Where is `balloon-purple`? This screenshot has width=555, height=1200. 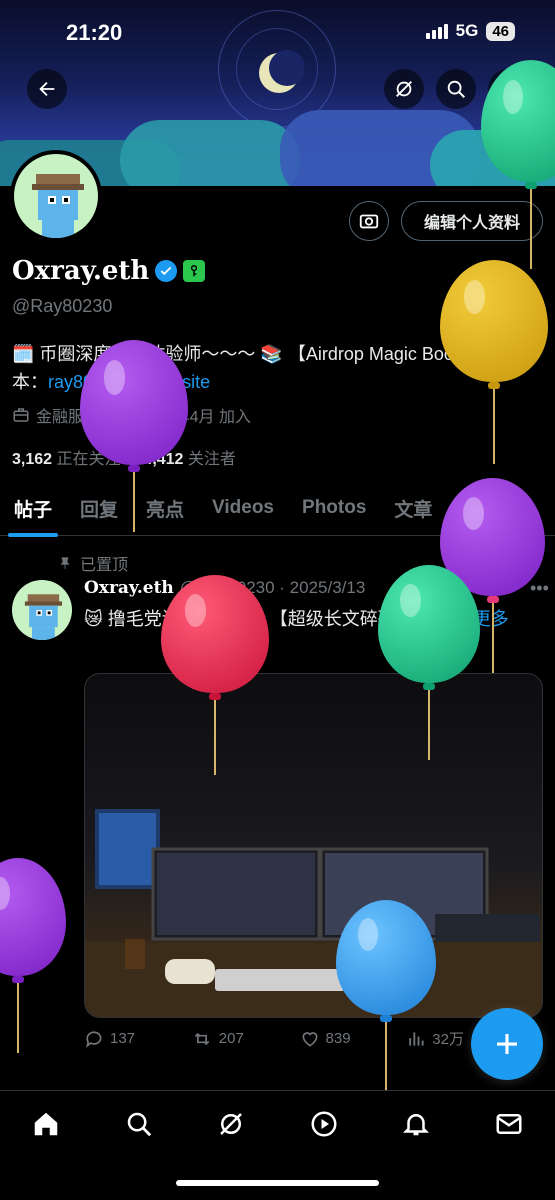
balloon-purple is located at coordinates (134, 436).